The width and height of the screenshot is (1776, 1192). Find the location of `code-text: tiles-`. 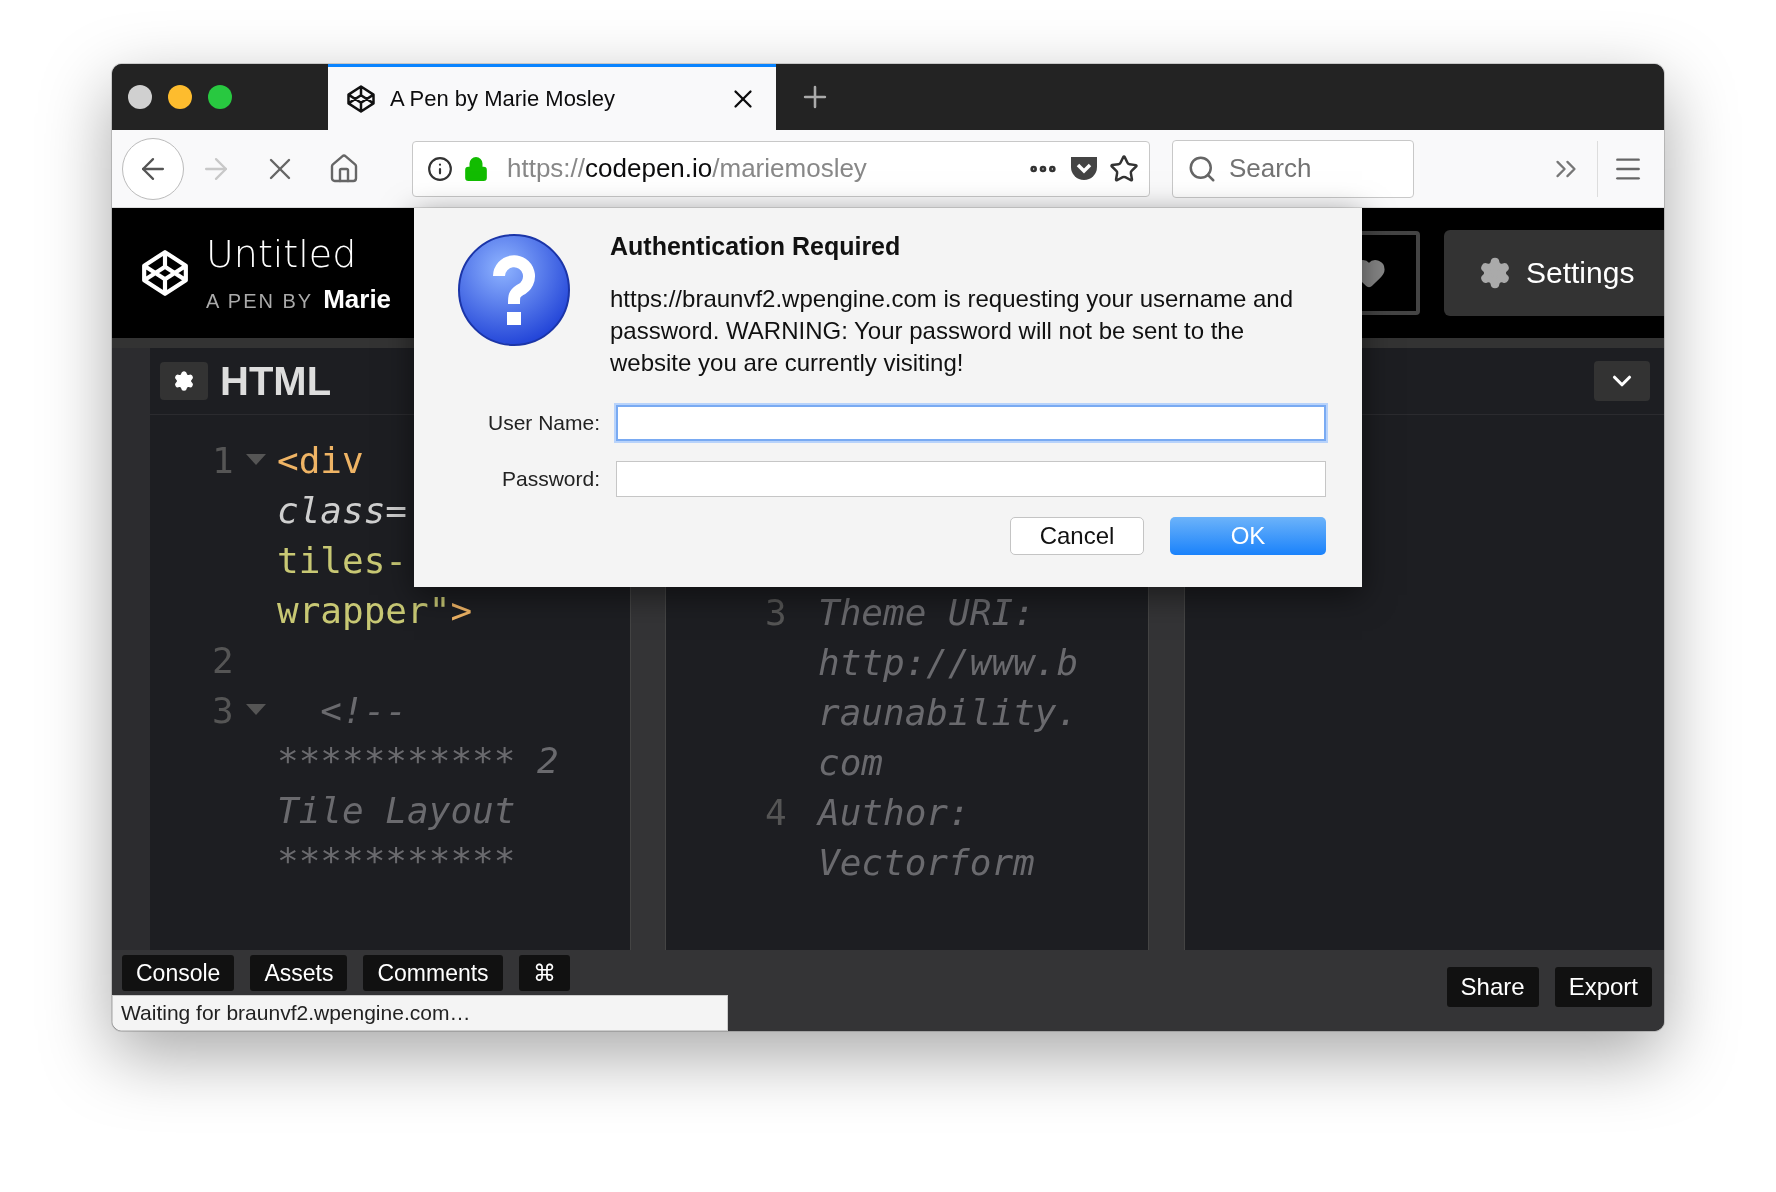

code-text: tiles- is located at coordinates (342, 560).